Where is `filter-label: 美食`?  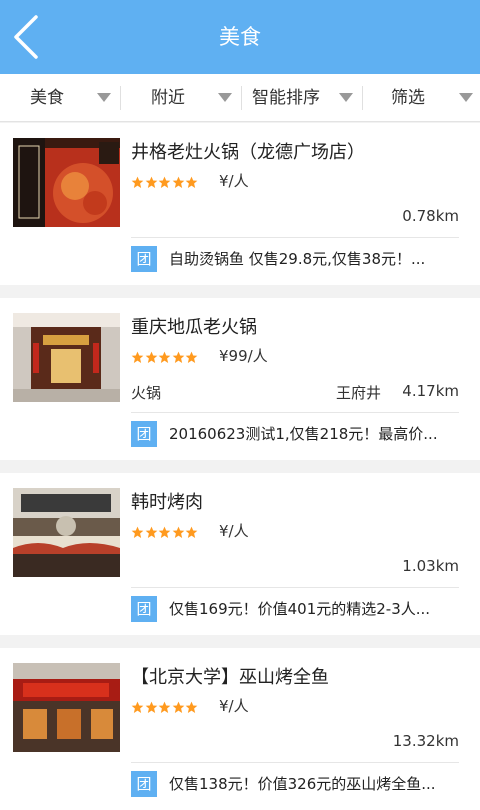 filter-label: 美食 is located at coordinates (47, 98).